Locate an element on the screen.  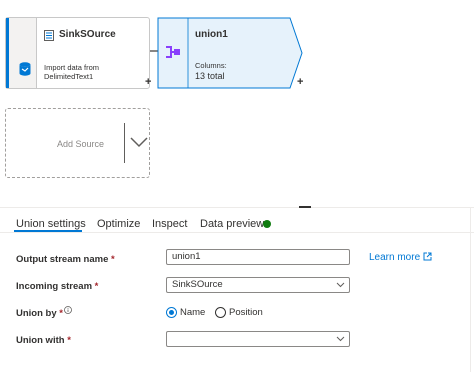
tab-union-settings: Union settings is located at coordinates (51, 224).